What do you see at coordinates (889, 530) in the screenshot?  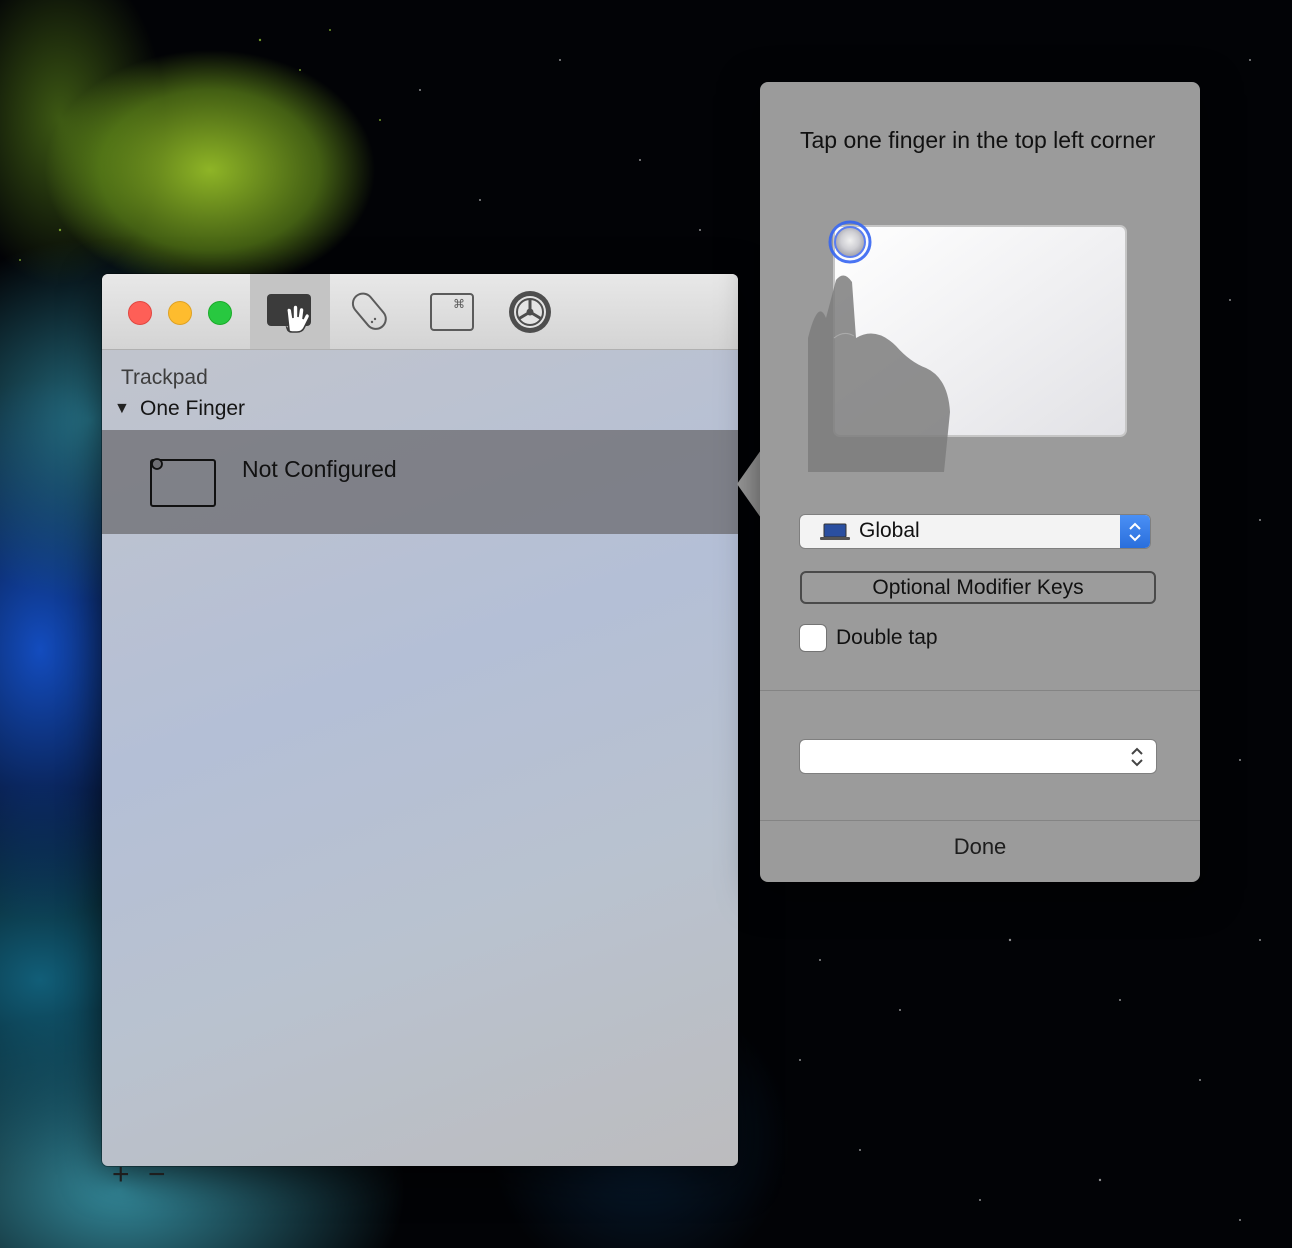 I see `application-select-value: Global` at bounding box center [889, 530].